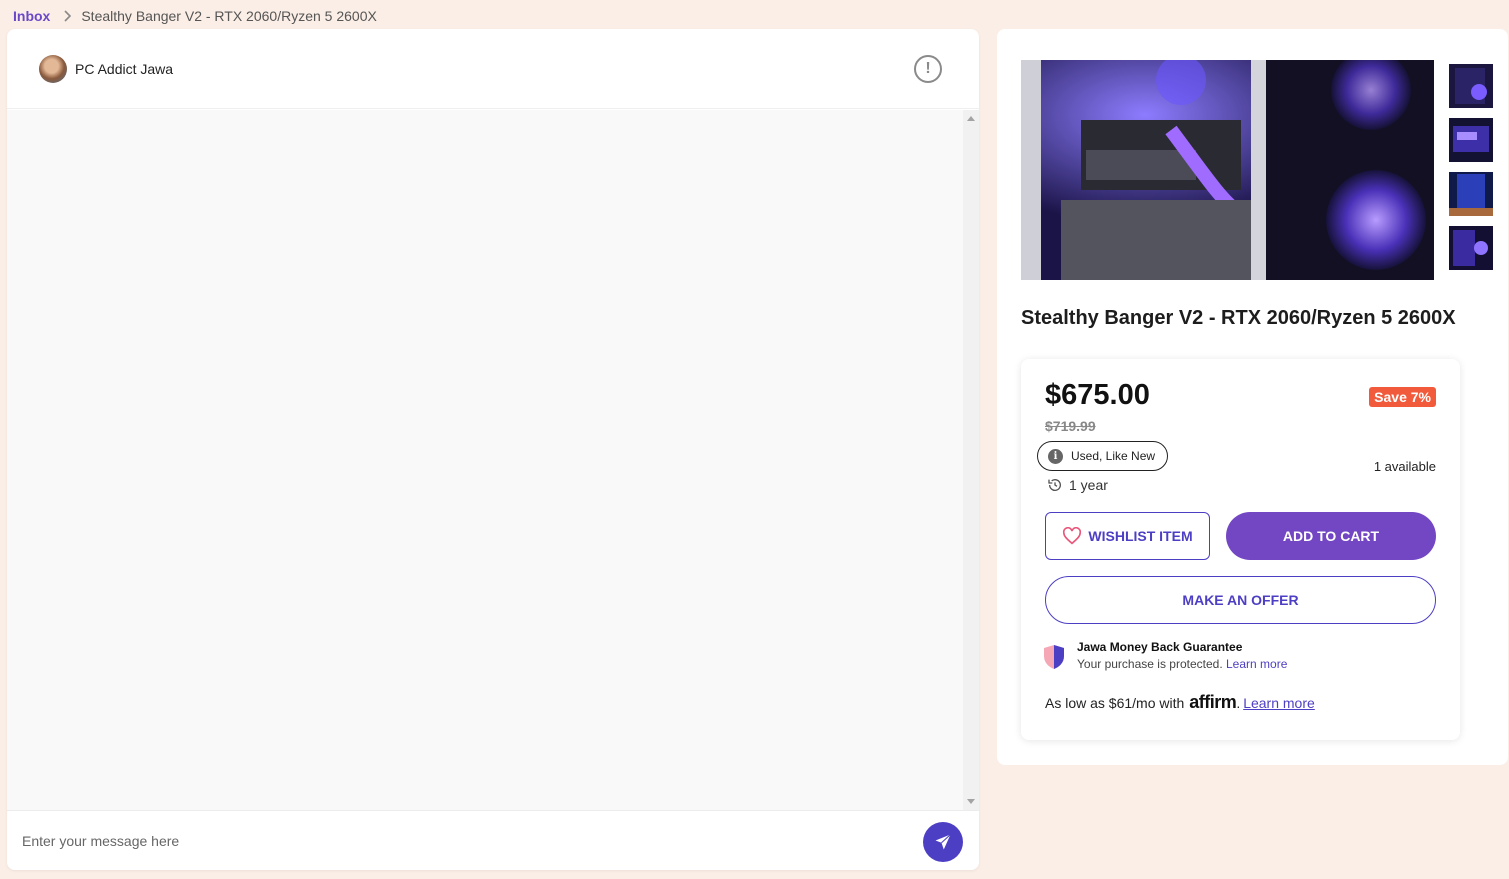  Describe the element at coordinates (1140, 536) in the screenshot. I see `wishlist-label: WISHLIST ITEM` at that location.